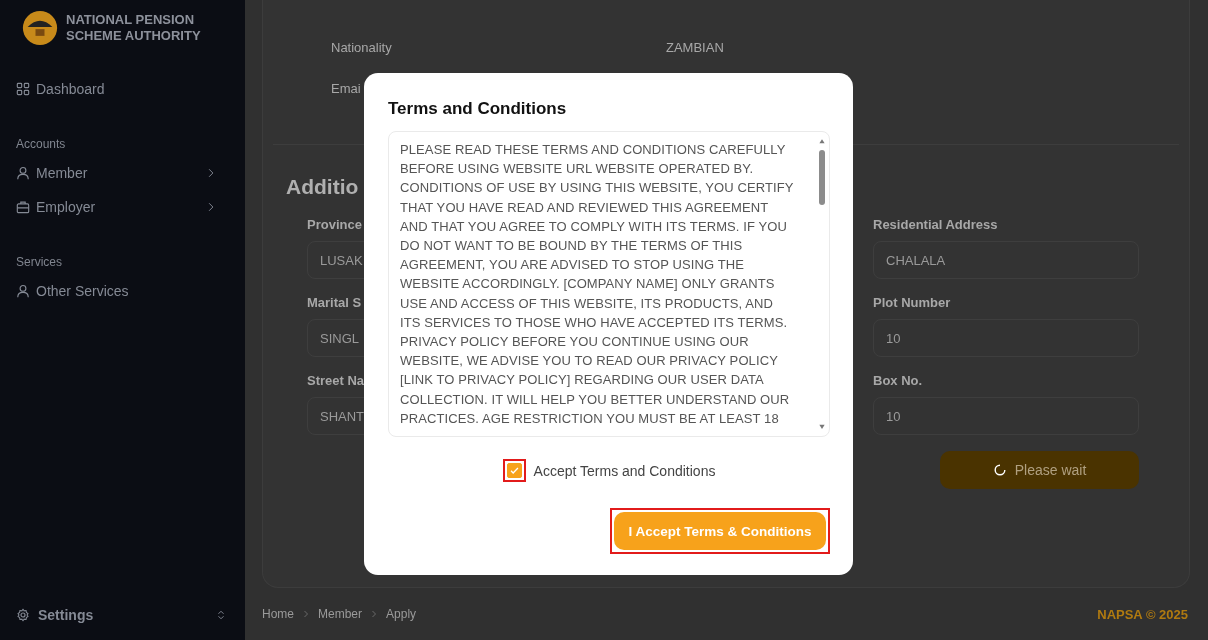  I want to click on dialog-title: Terms and Conditions, so click(478, 109).